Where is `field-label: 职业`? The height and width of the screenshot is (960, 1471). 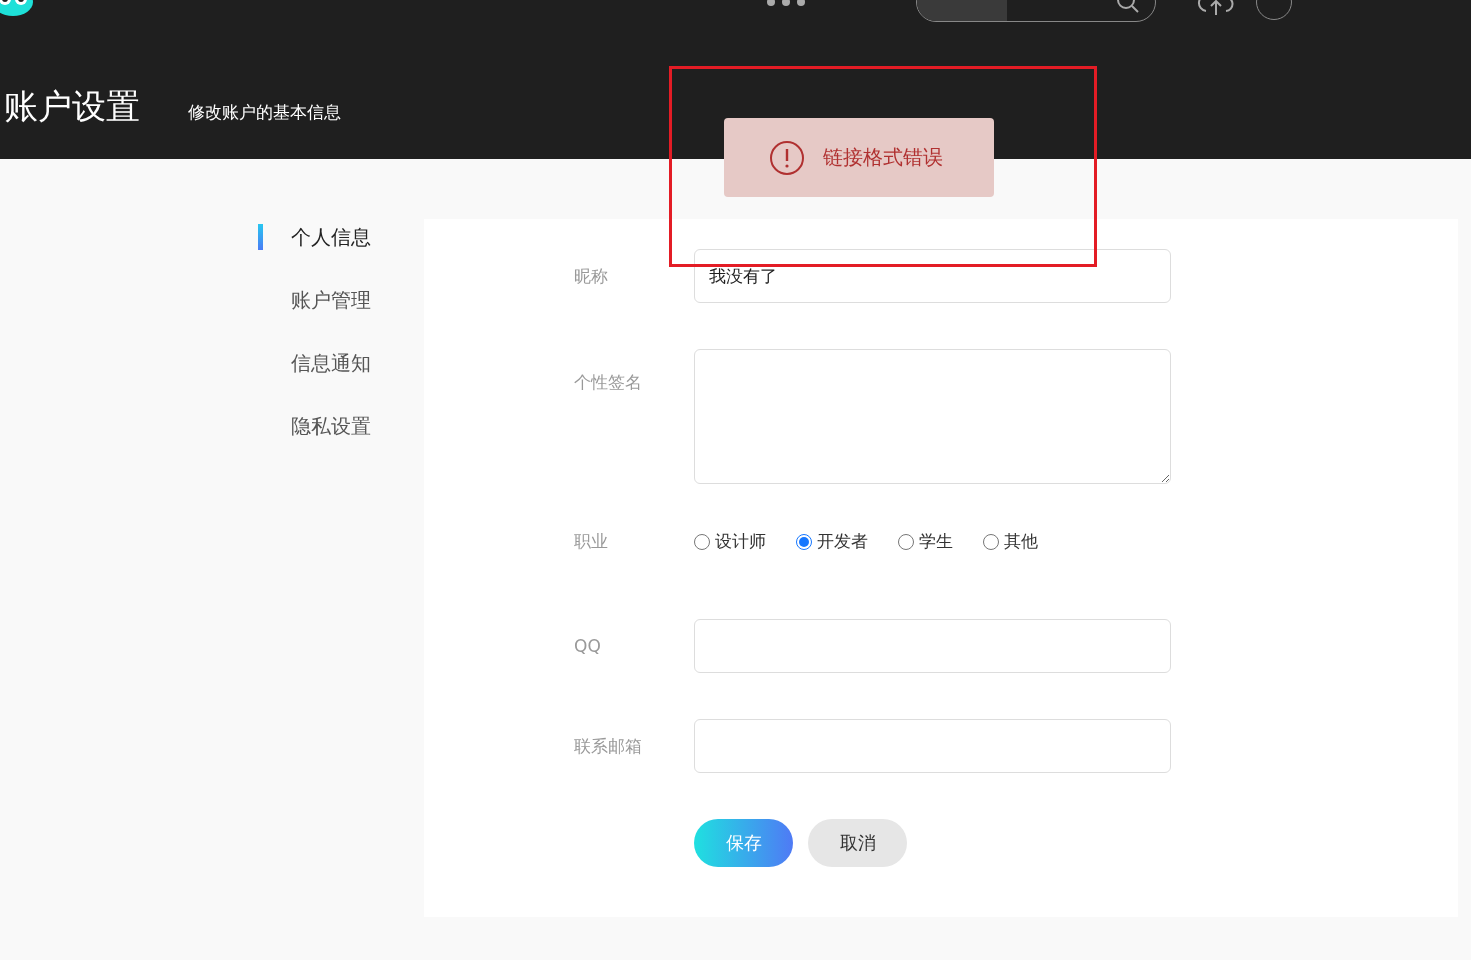 field-label: 职业 is located at coordinates (591, 541).